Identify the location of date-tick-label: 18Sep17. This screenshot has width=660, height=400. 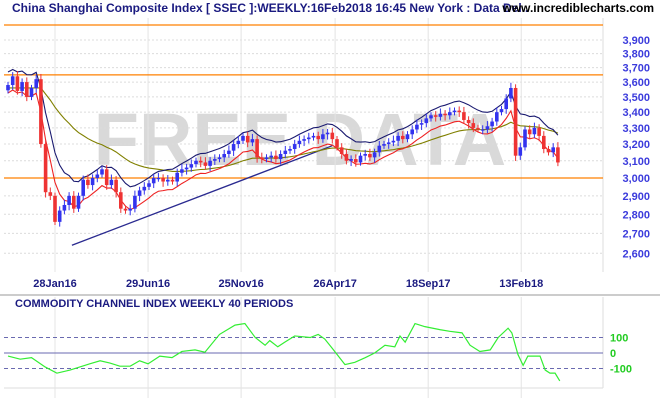
(428, 284).